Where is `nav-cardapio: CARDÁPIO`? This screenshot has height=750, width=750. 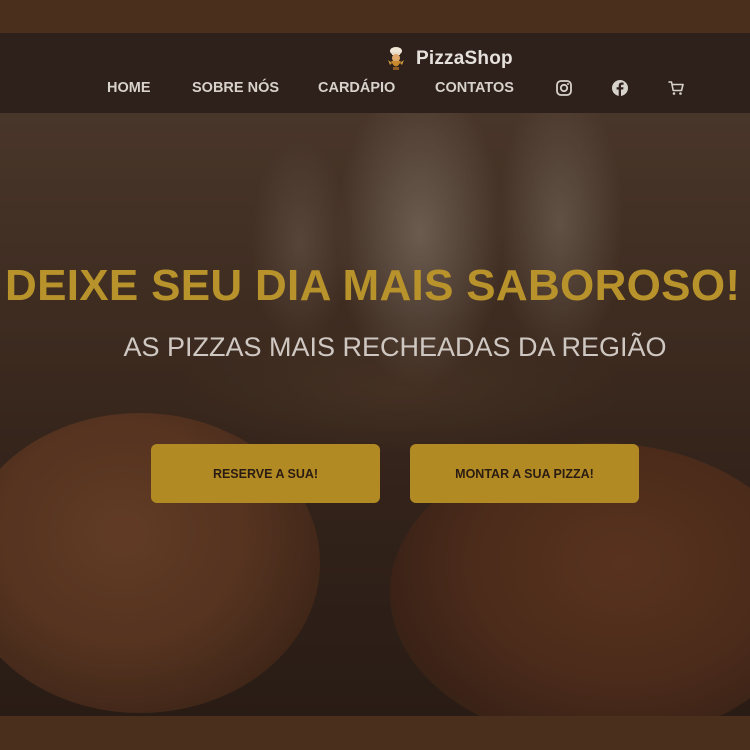 nav-cardapio: CARDÁPIO is located at coordinates (356, 88).